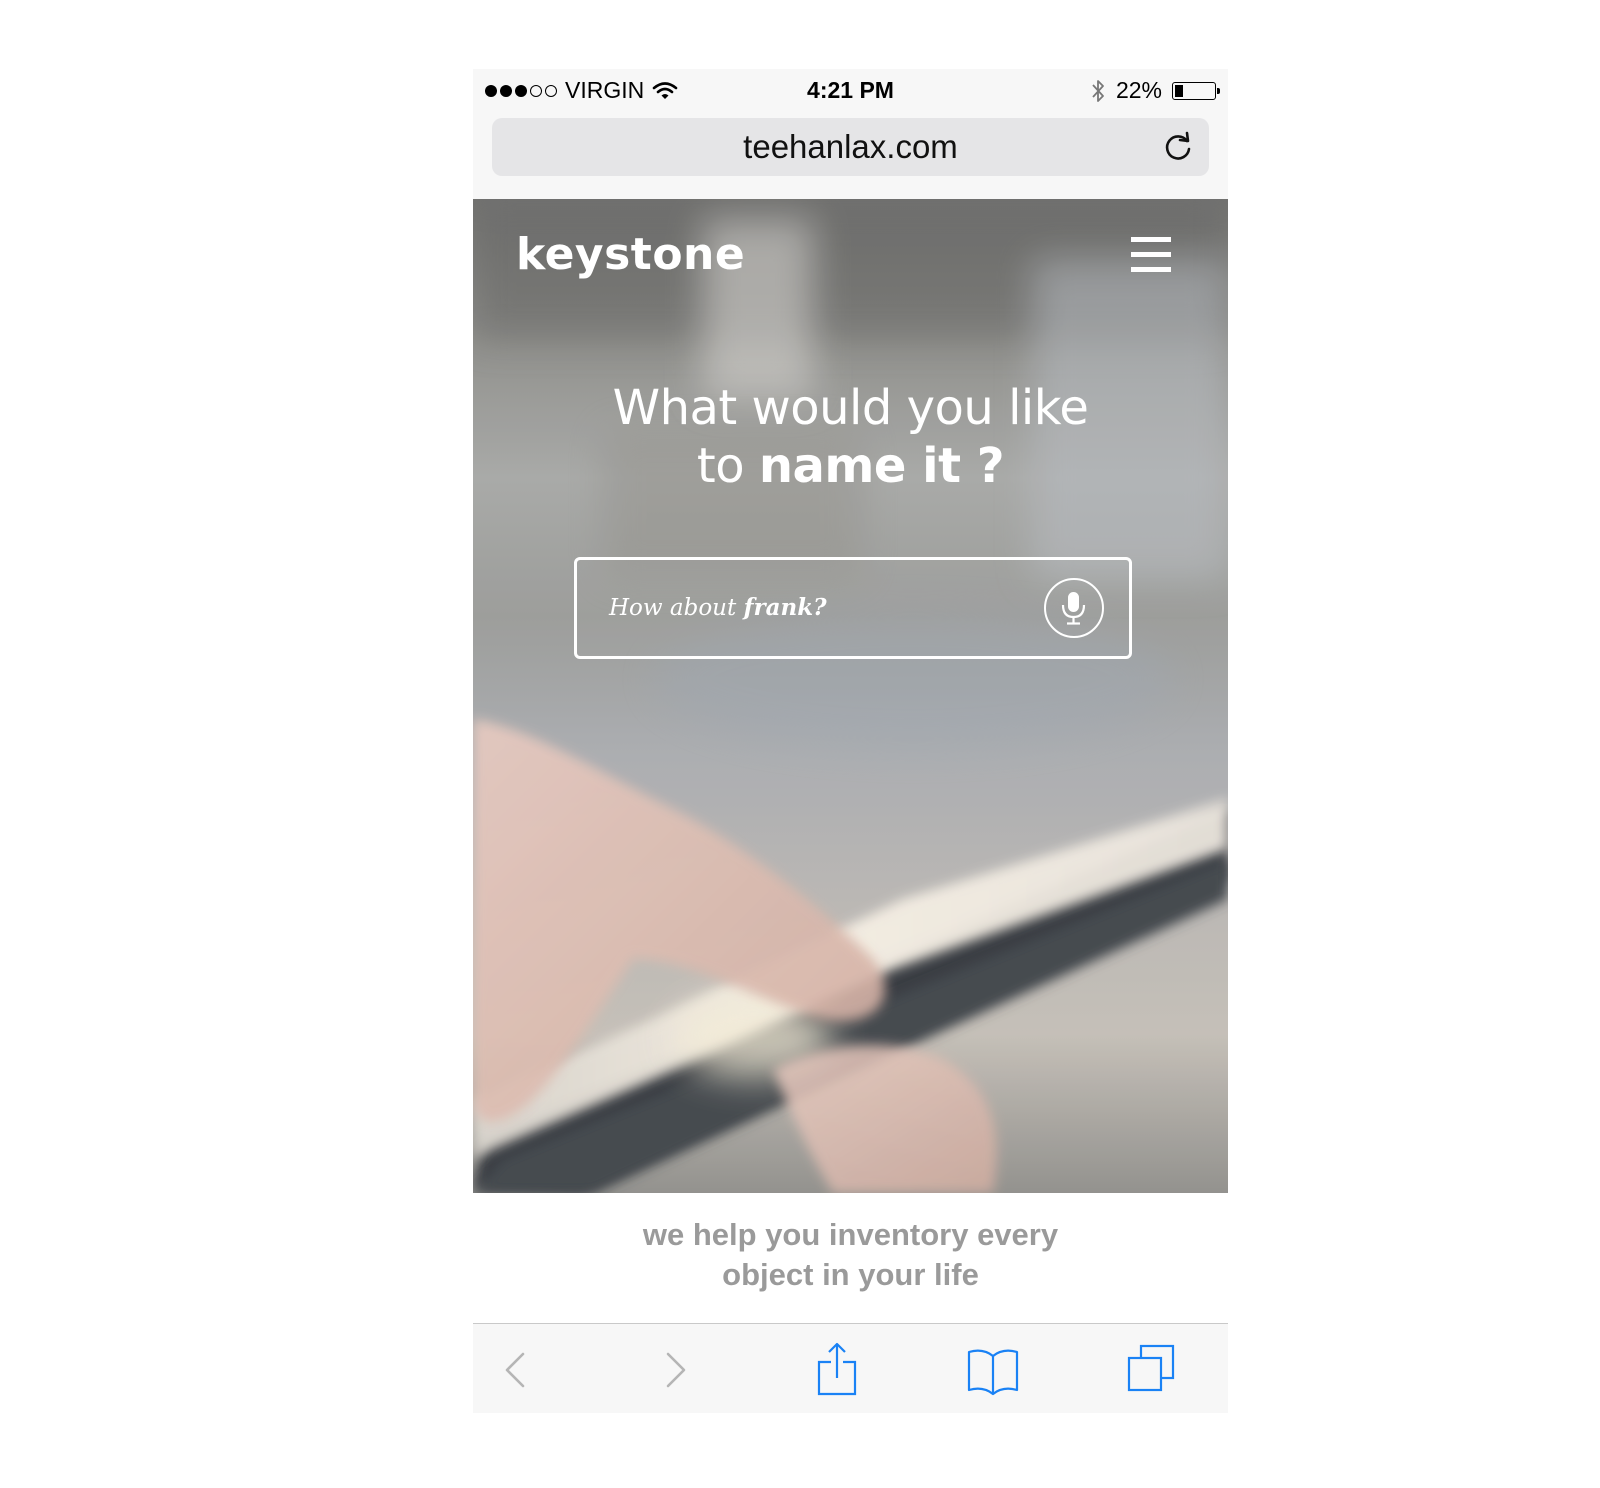 The width and height of the screenshot is (1600, 1488). I want to click on tagline-line-1: we help you inventory every, so click(850, 1234).